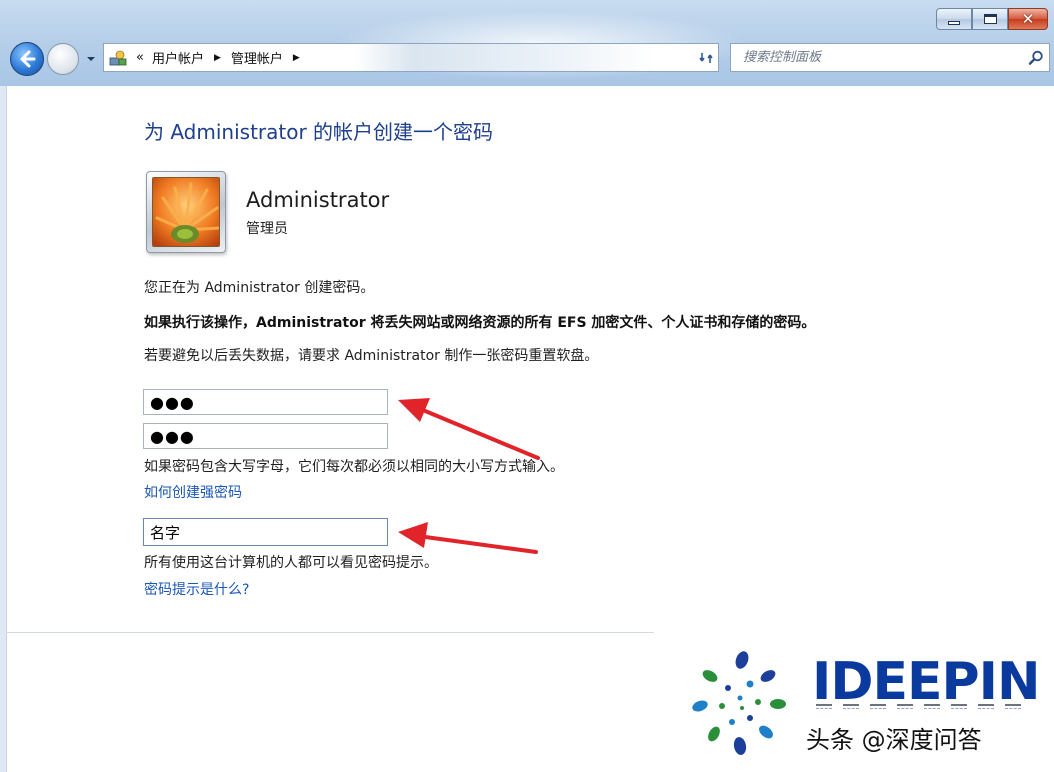 The height and width of the screenshot is (772, 1054). I want to click on chevron-down-icon, so click(91, 59).